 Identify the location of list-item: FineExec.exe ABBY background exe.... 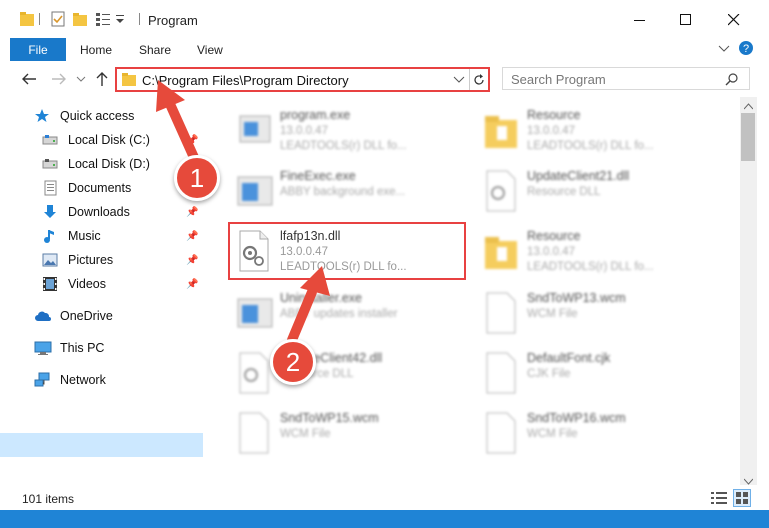
(348, 191).